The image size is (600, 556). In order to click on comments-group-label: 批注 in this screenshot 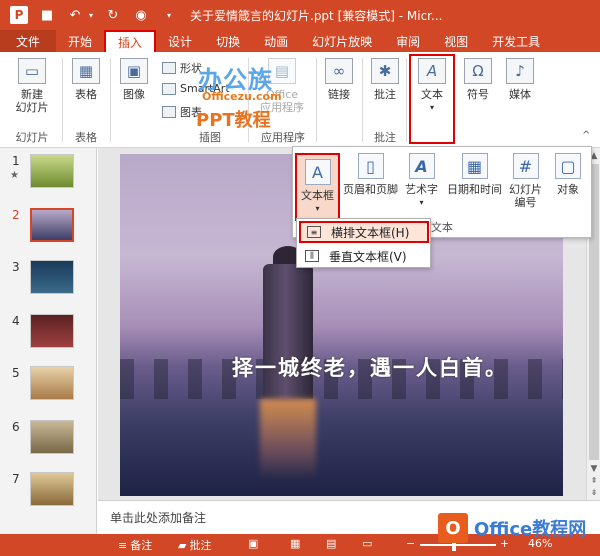, I will do `click(385, 137)`.